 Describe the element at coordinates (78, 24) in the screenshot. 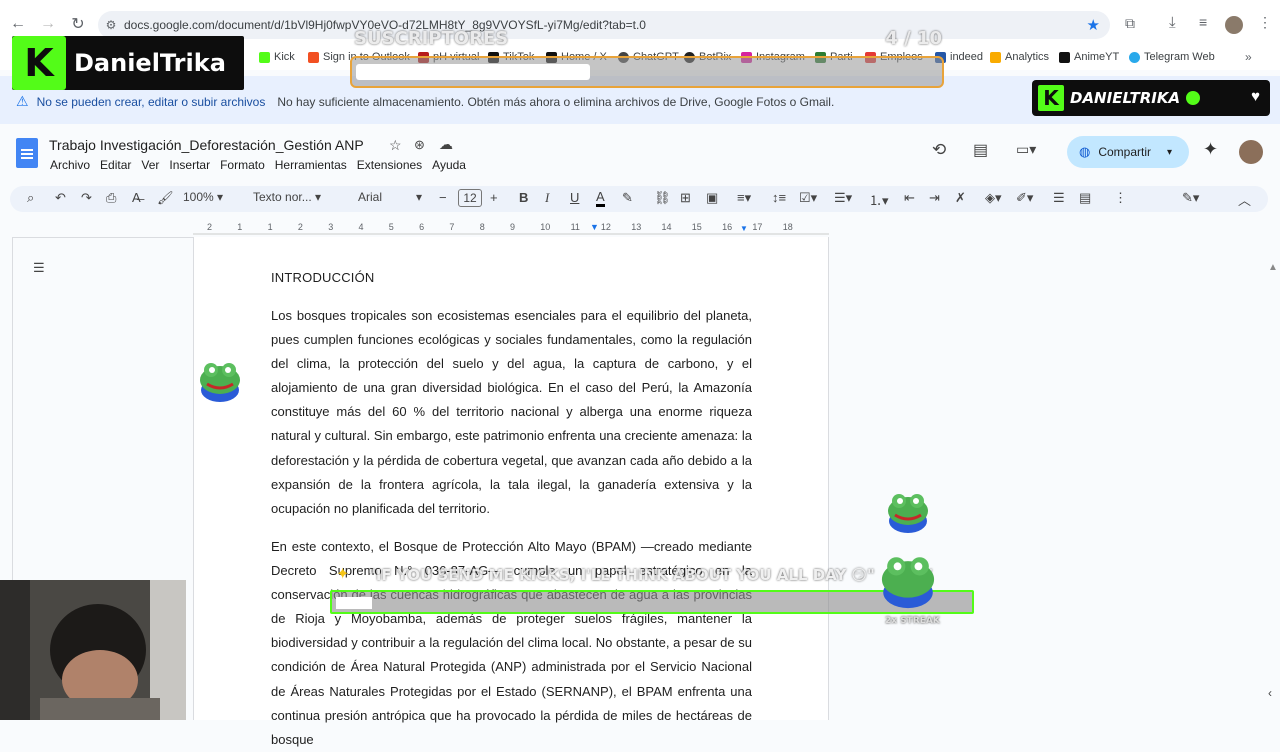

I see `reload-icon: ↻` at that location.